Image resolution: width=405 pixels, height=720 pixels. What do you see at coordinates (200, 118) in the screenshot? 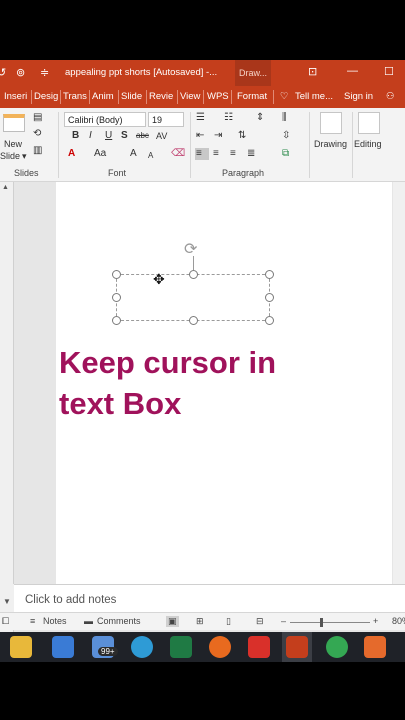
I see `bullets-icon: ☰` at bounding box center [200, 118].